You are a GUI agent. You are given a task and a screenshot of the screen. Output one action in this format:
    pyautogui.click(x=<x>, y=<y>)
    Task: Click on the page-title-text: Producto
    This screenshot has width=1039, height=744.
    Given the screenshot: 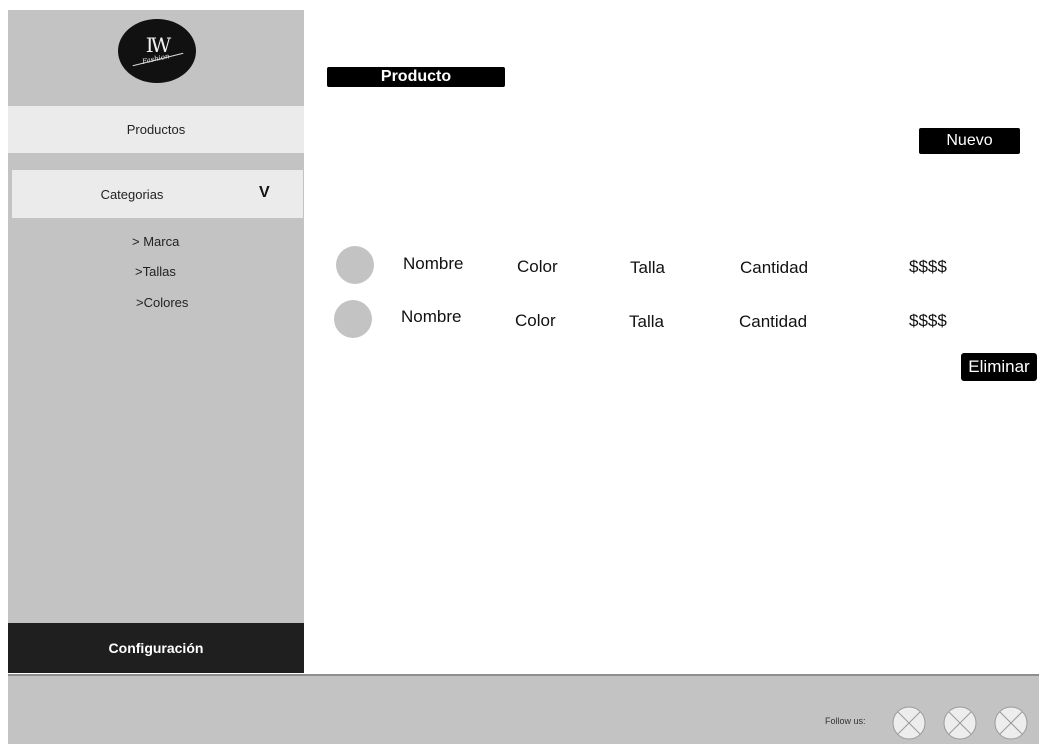 What is the action you would take?
    pyautogui.click(x=416, y=76)
    